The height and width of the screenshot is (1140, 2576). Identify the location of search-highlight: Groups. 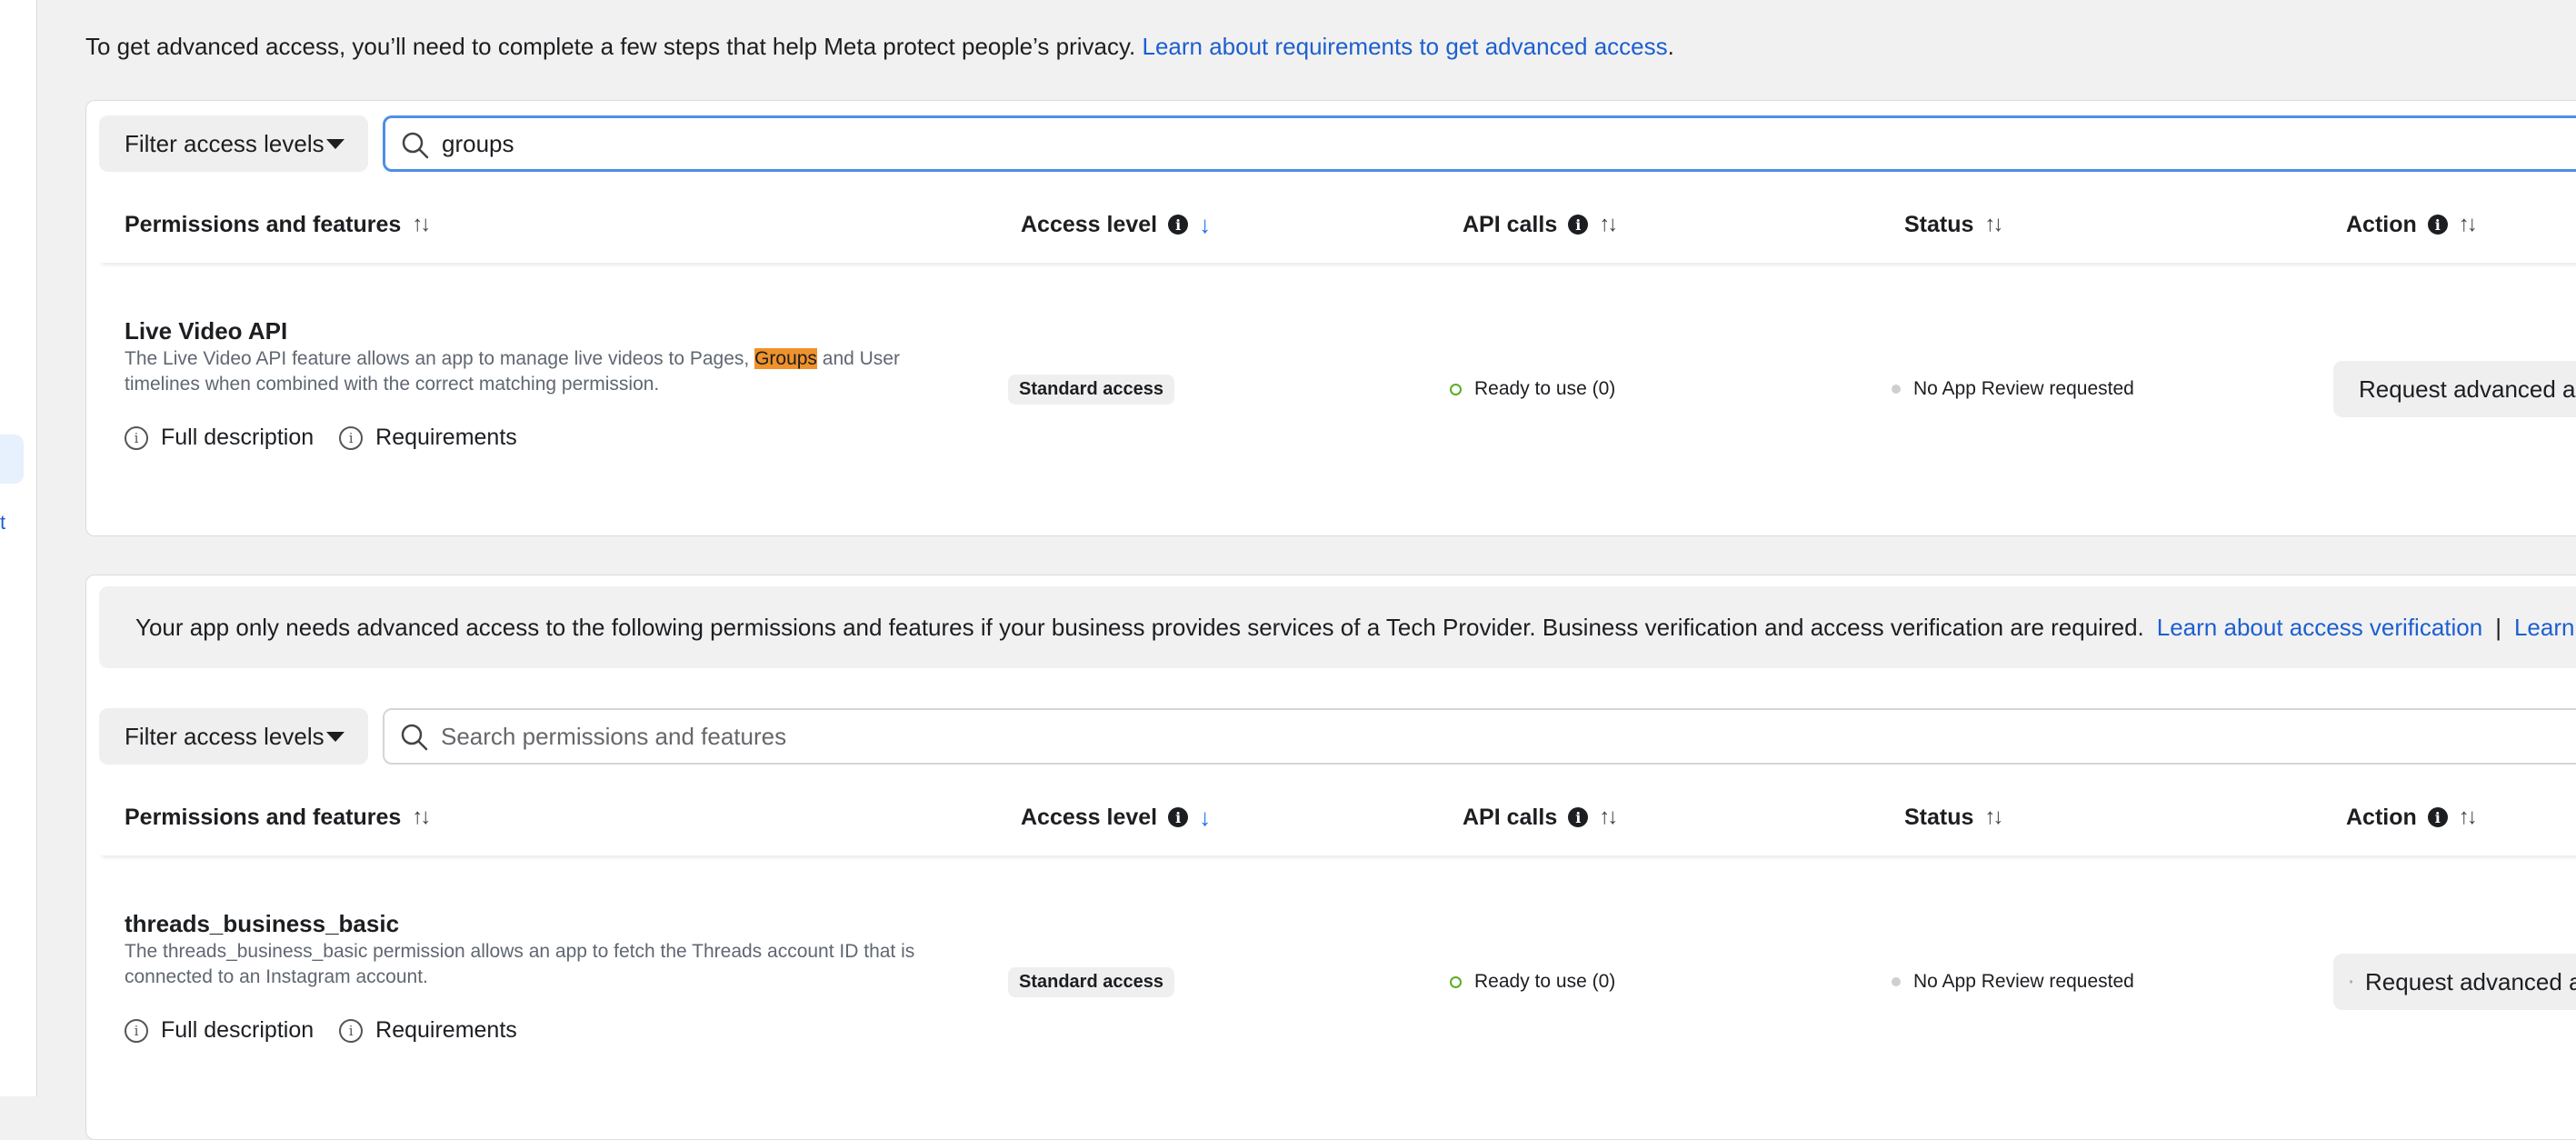
(785, 358).